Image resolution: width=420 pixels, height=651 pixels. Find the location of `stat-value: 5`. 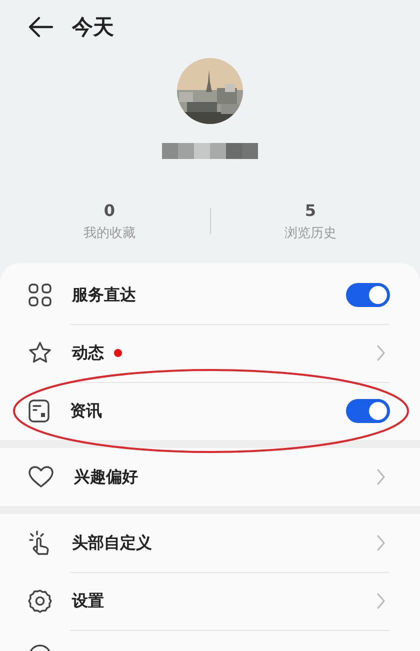

stat-value: 5 is located at coordinates (310, 210).